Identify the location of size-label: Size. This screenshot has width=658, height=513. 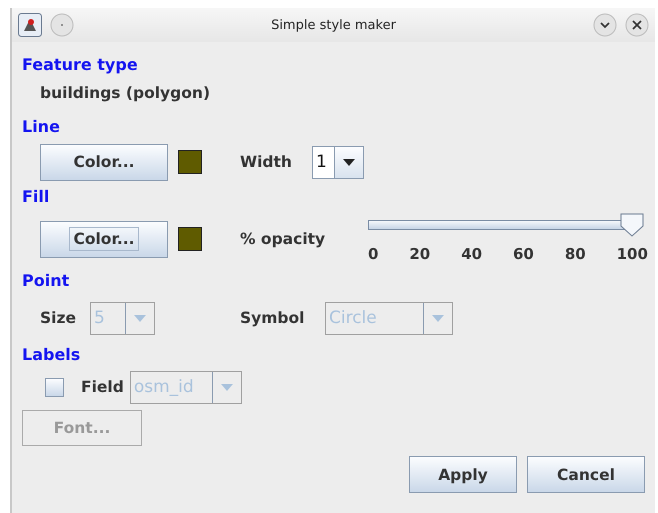
(58, 318).